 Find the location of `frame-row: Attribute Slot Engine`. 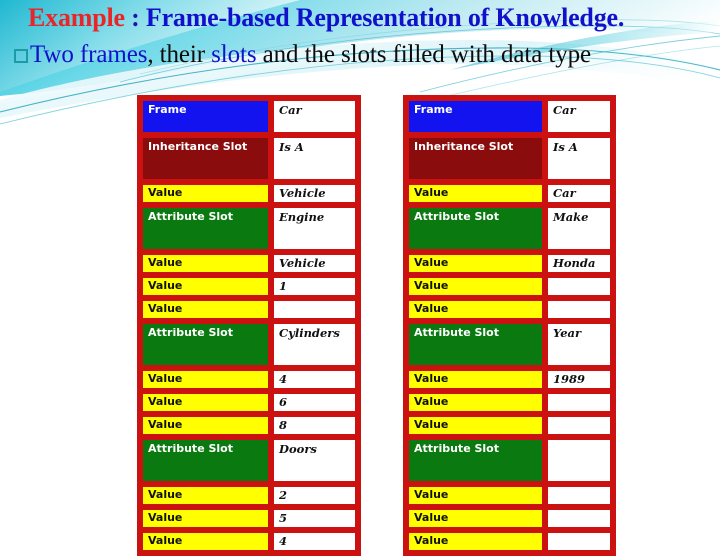

frame-row: Attribute Slot Engine is located at coordinates (249, 228).